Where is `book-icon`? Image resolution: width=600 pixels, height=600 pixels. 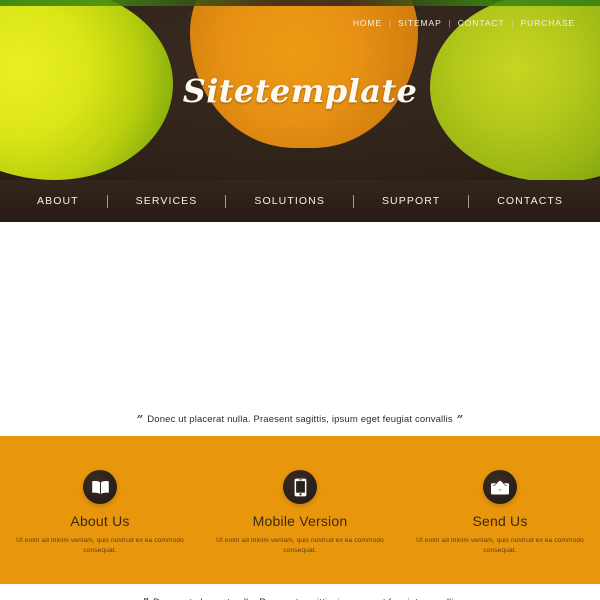
book-icon is located at coordinates (100, 487).